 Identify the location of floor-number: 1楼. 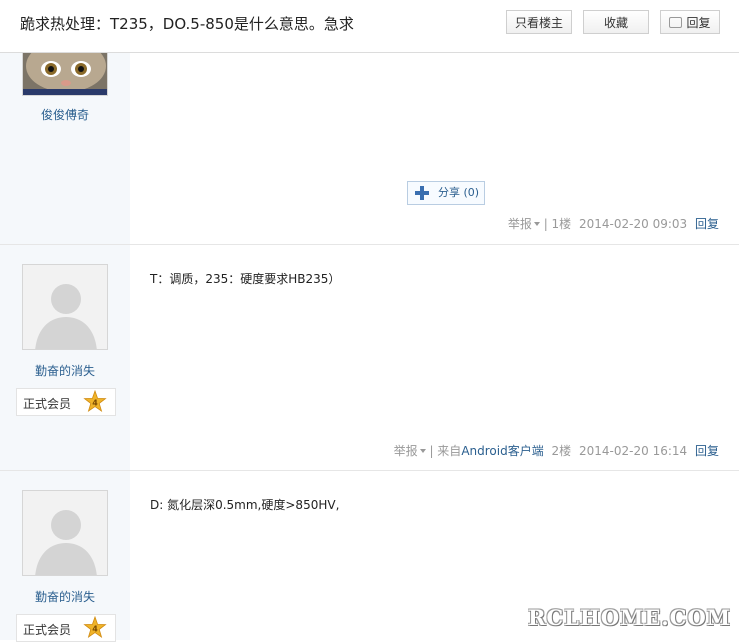
(561, 224).